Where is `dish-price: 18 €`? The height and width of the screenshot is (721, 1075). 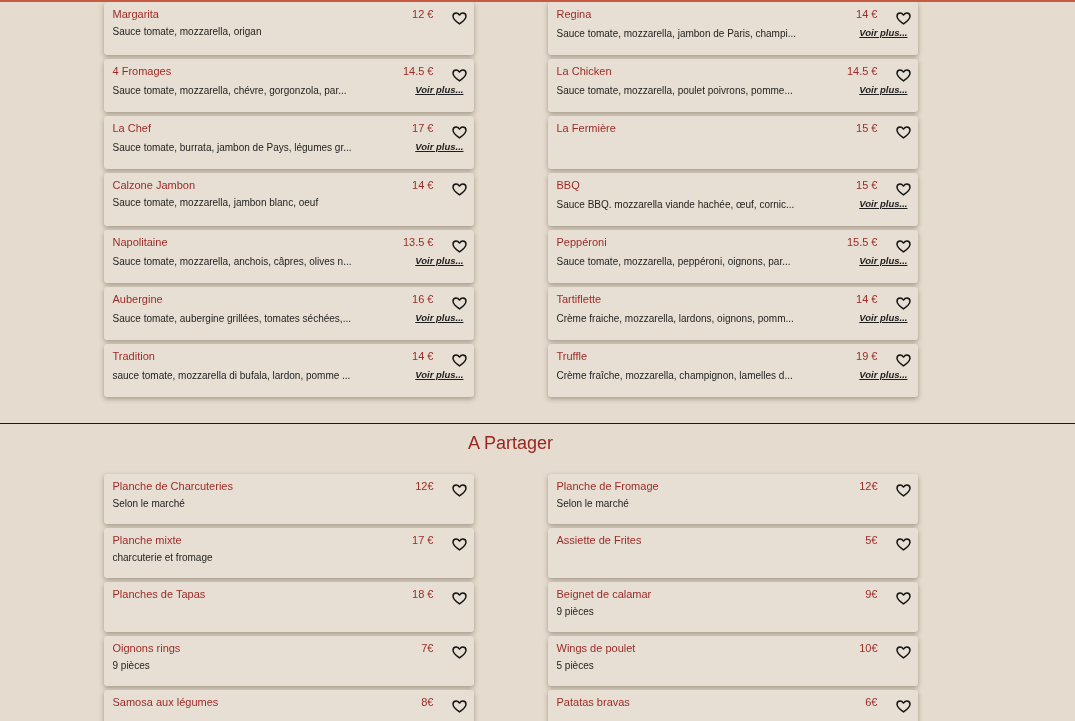
dish-price: 18 € is located at coordinates (423, 594).